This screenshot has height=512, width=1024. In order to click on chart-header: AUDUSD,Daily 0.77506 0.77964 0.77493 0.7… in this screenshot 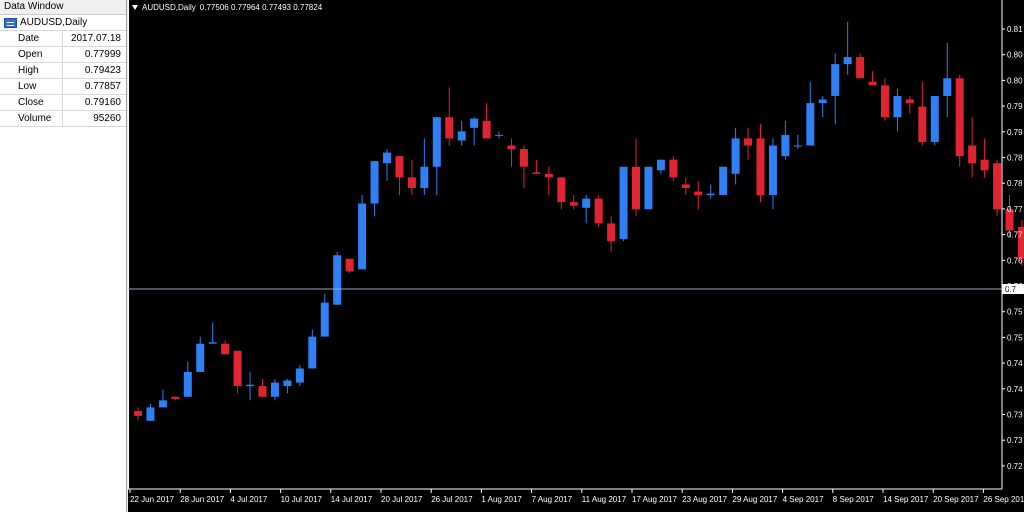, I will do `click(227, 7)`.